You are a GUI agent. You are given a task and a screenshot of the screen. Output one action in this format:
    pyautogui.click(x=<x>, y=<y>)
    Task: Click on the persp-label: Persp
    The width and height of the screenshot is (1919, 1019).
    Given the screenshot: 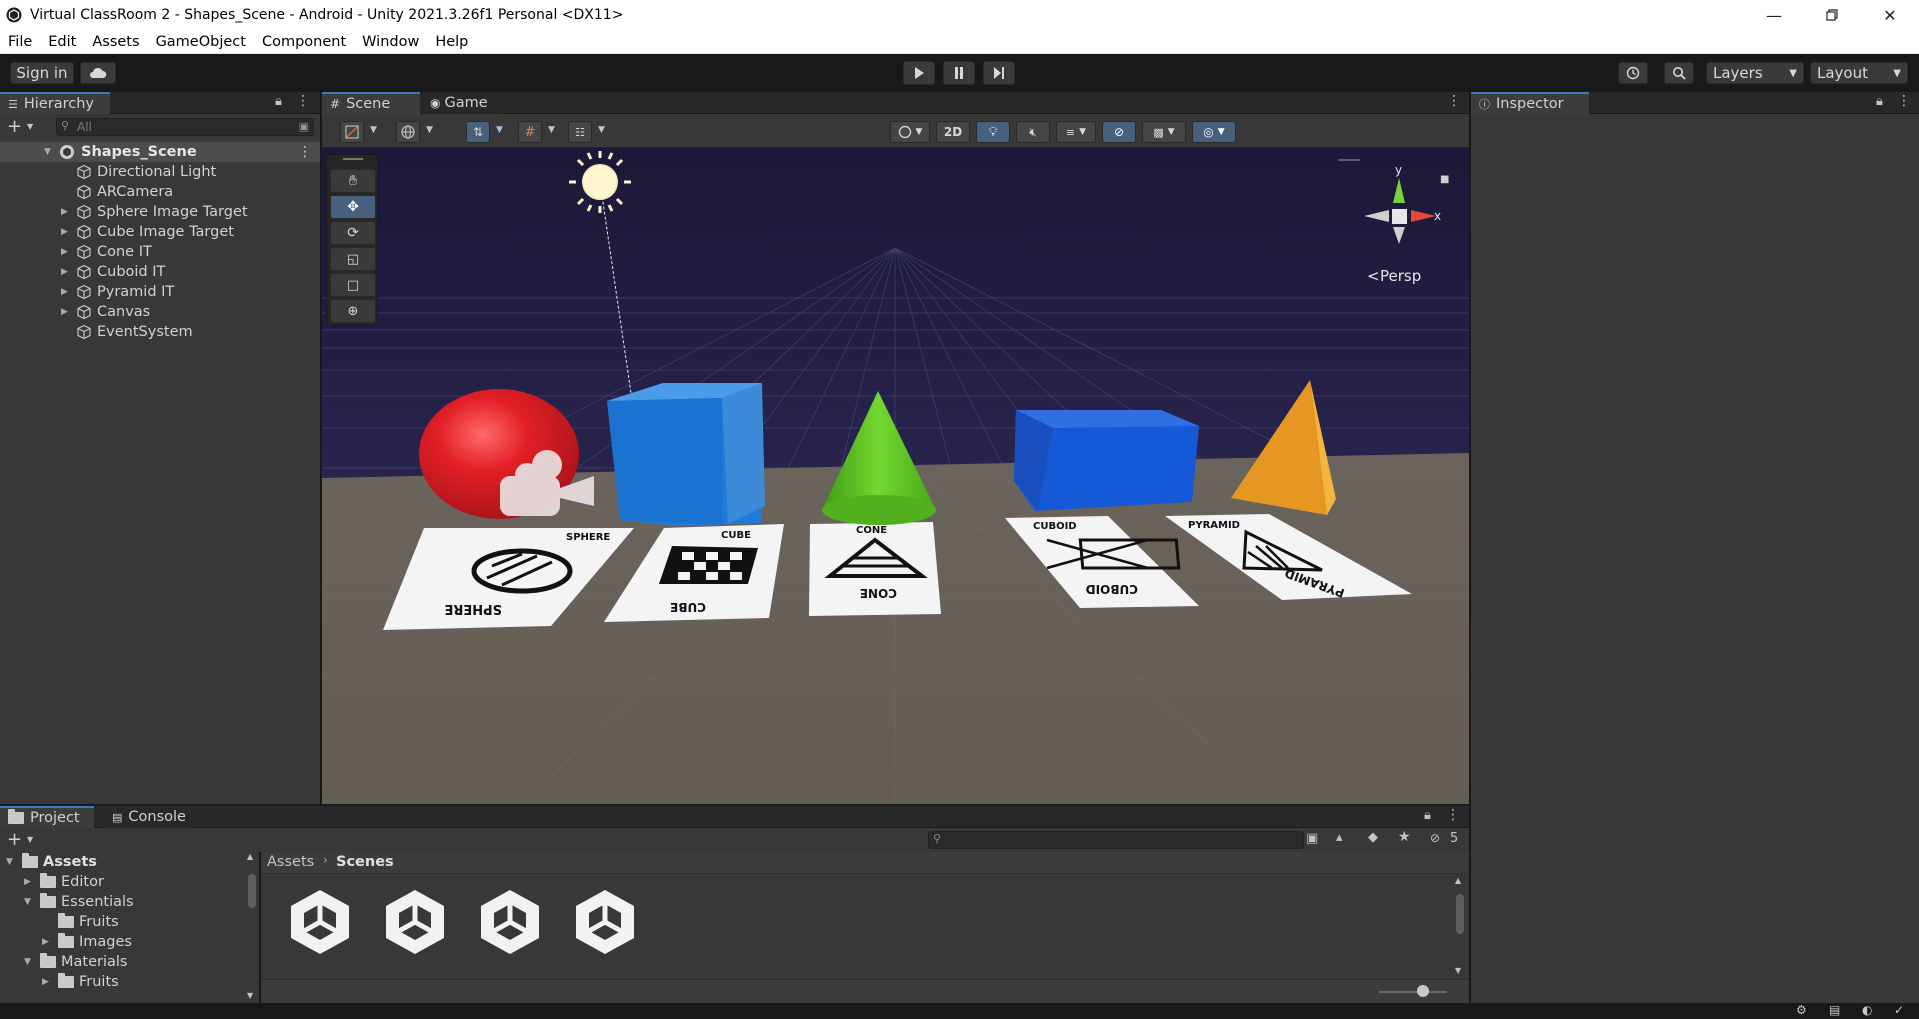 What is the action you would take?
    pyautogui.click(x=1400, y=276)
    